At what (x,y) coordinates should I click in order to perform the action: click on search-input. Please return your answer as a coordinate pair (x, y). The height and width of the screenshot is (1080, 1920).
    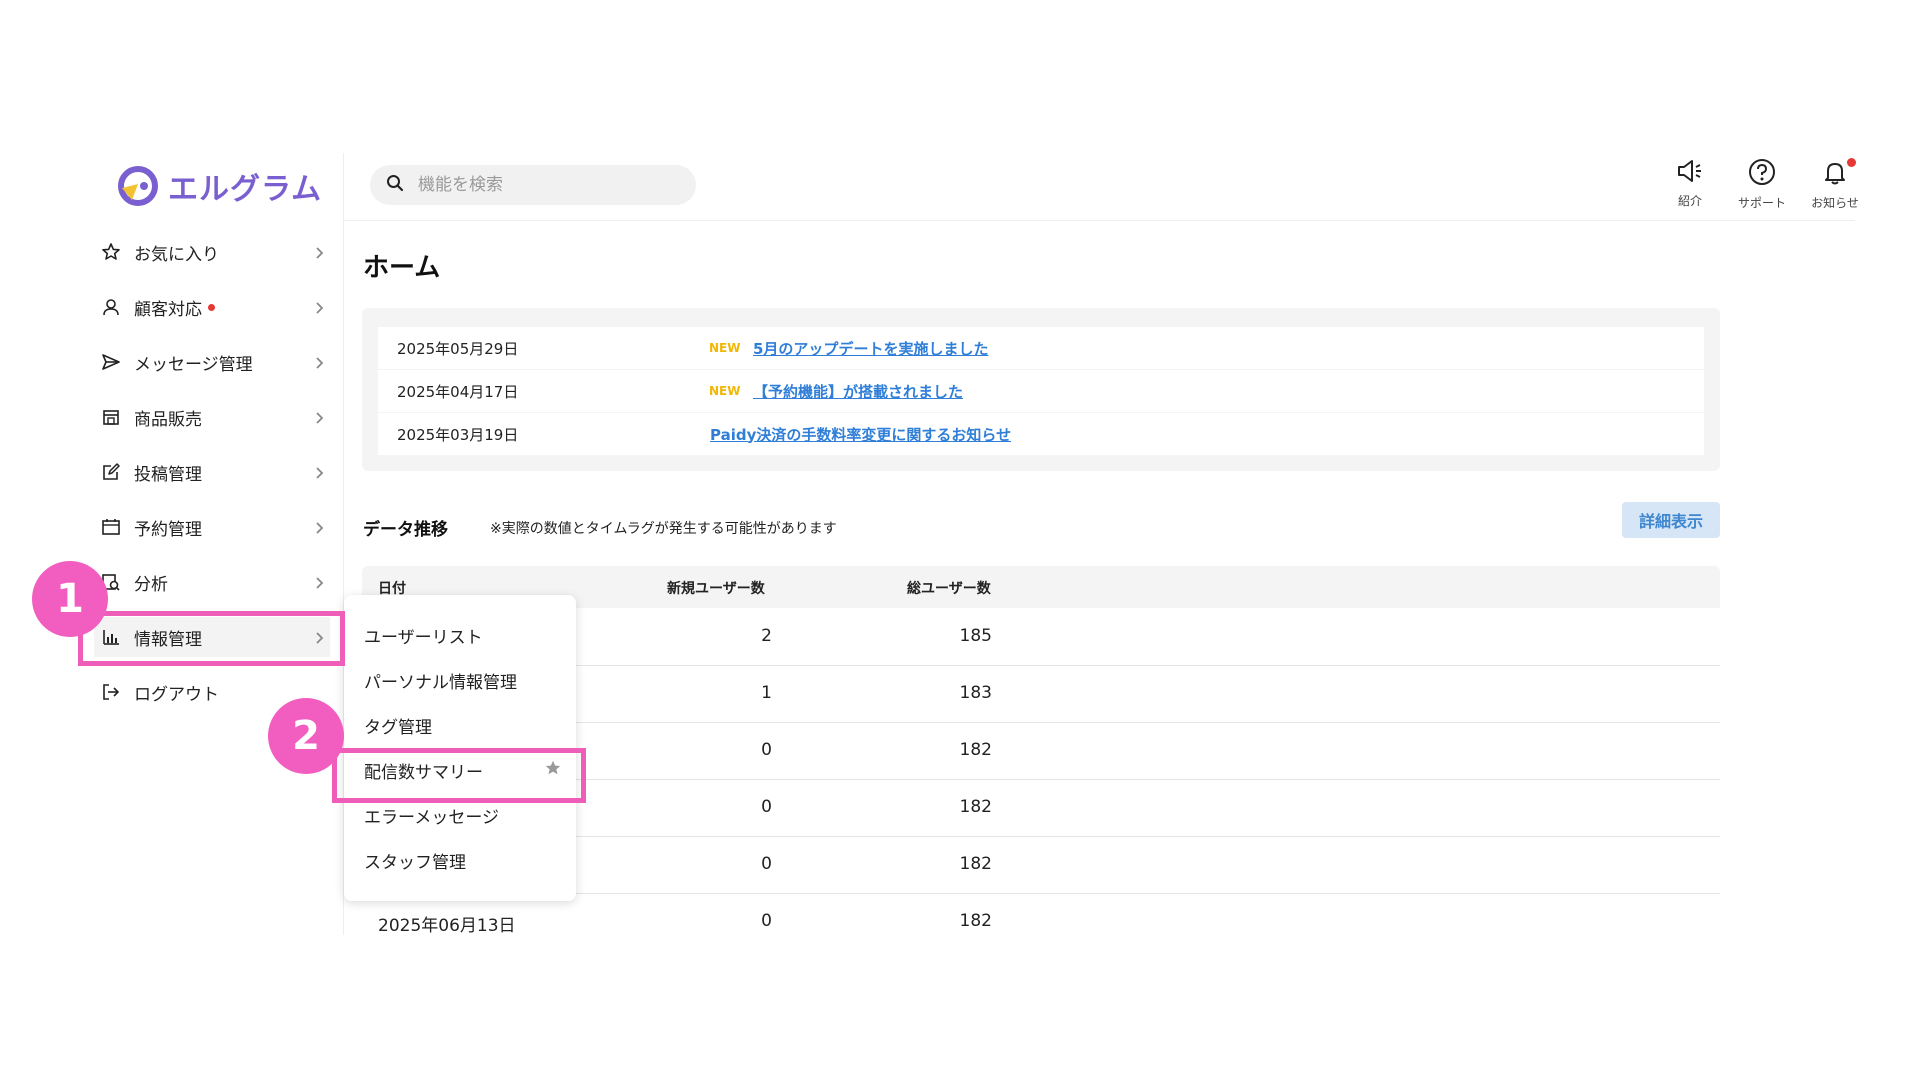
    Looking at the image, I should click on (543, 185).